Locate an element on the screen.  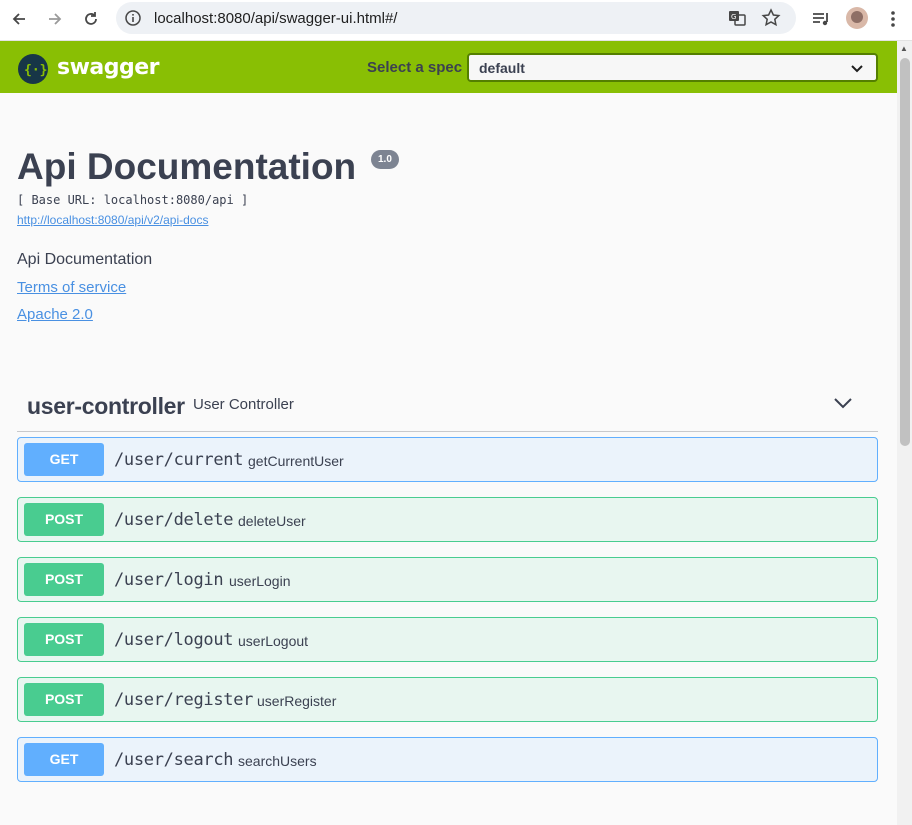
address-bar: localhost:8080/api/swagger-ui.html#/ G is located at coordinates (456, 18).